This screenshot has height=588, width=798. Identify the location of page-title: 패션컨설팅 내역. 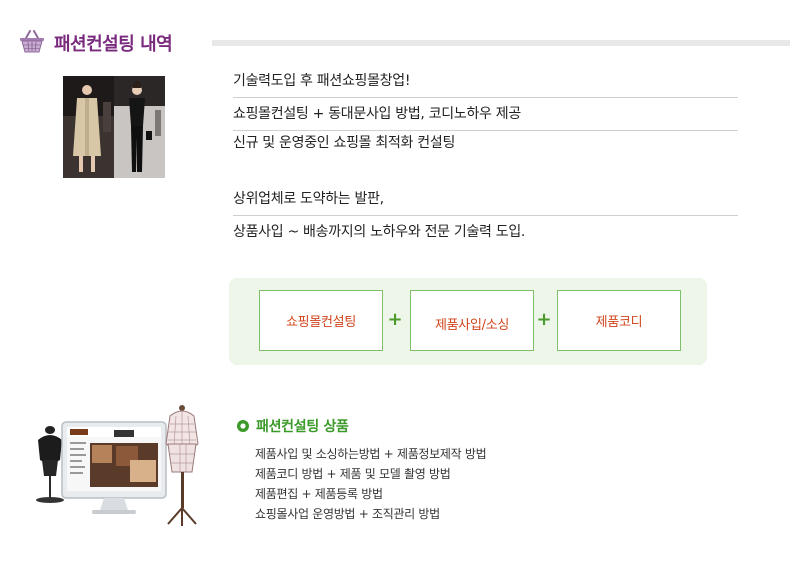
(113, 44).